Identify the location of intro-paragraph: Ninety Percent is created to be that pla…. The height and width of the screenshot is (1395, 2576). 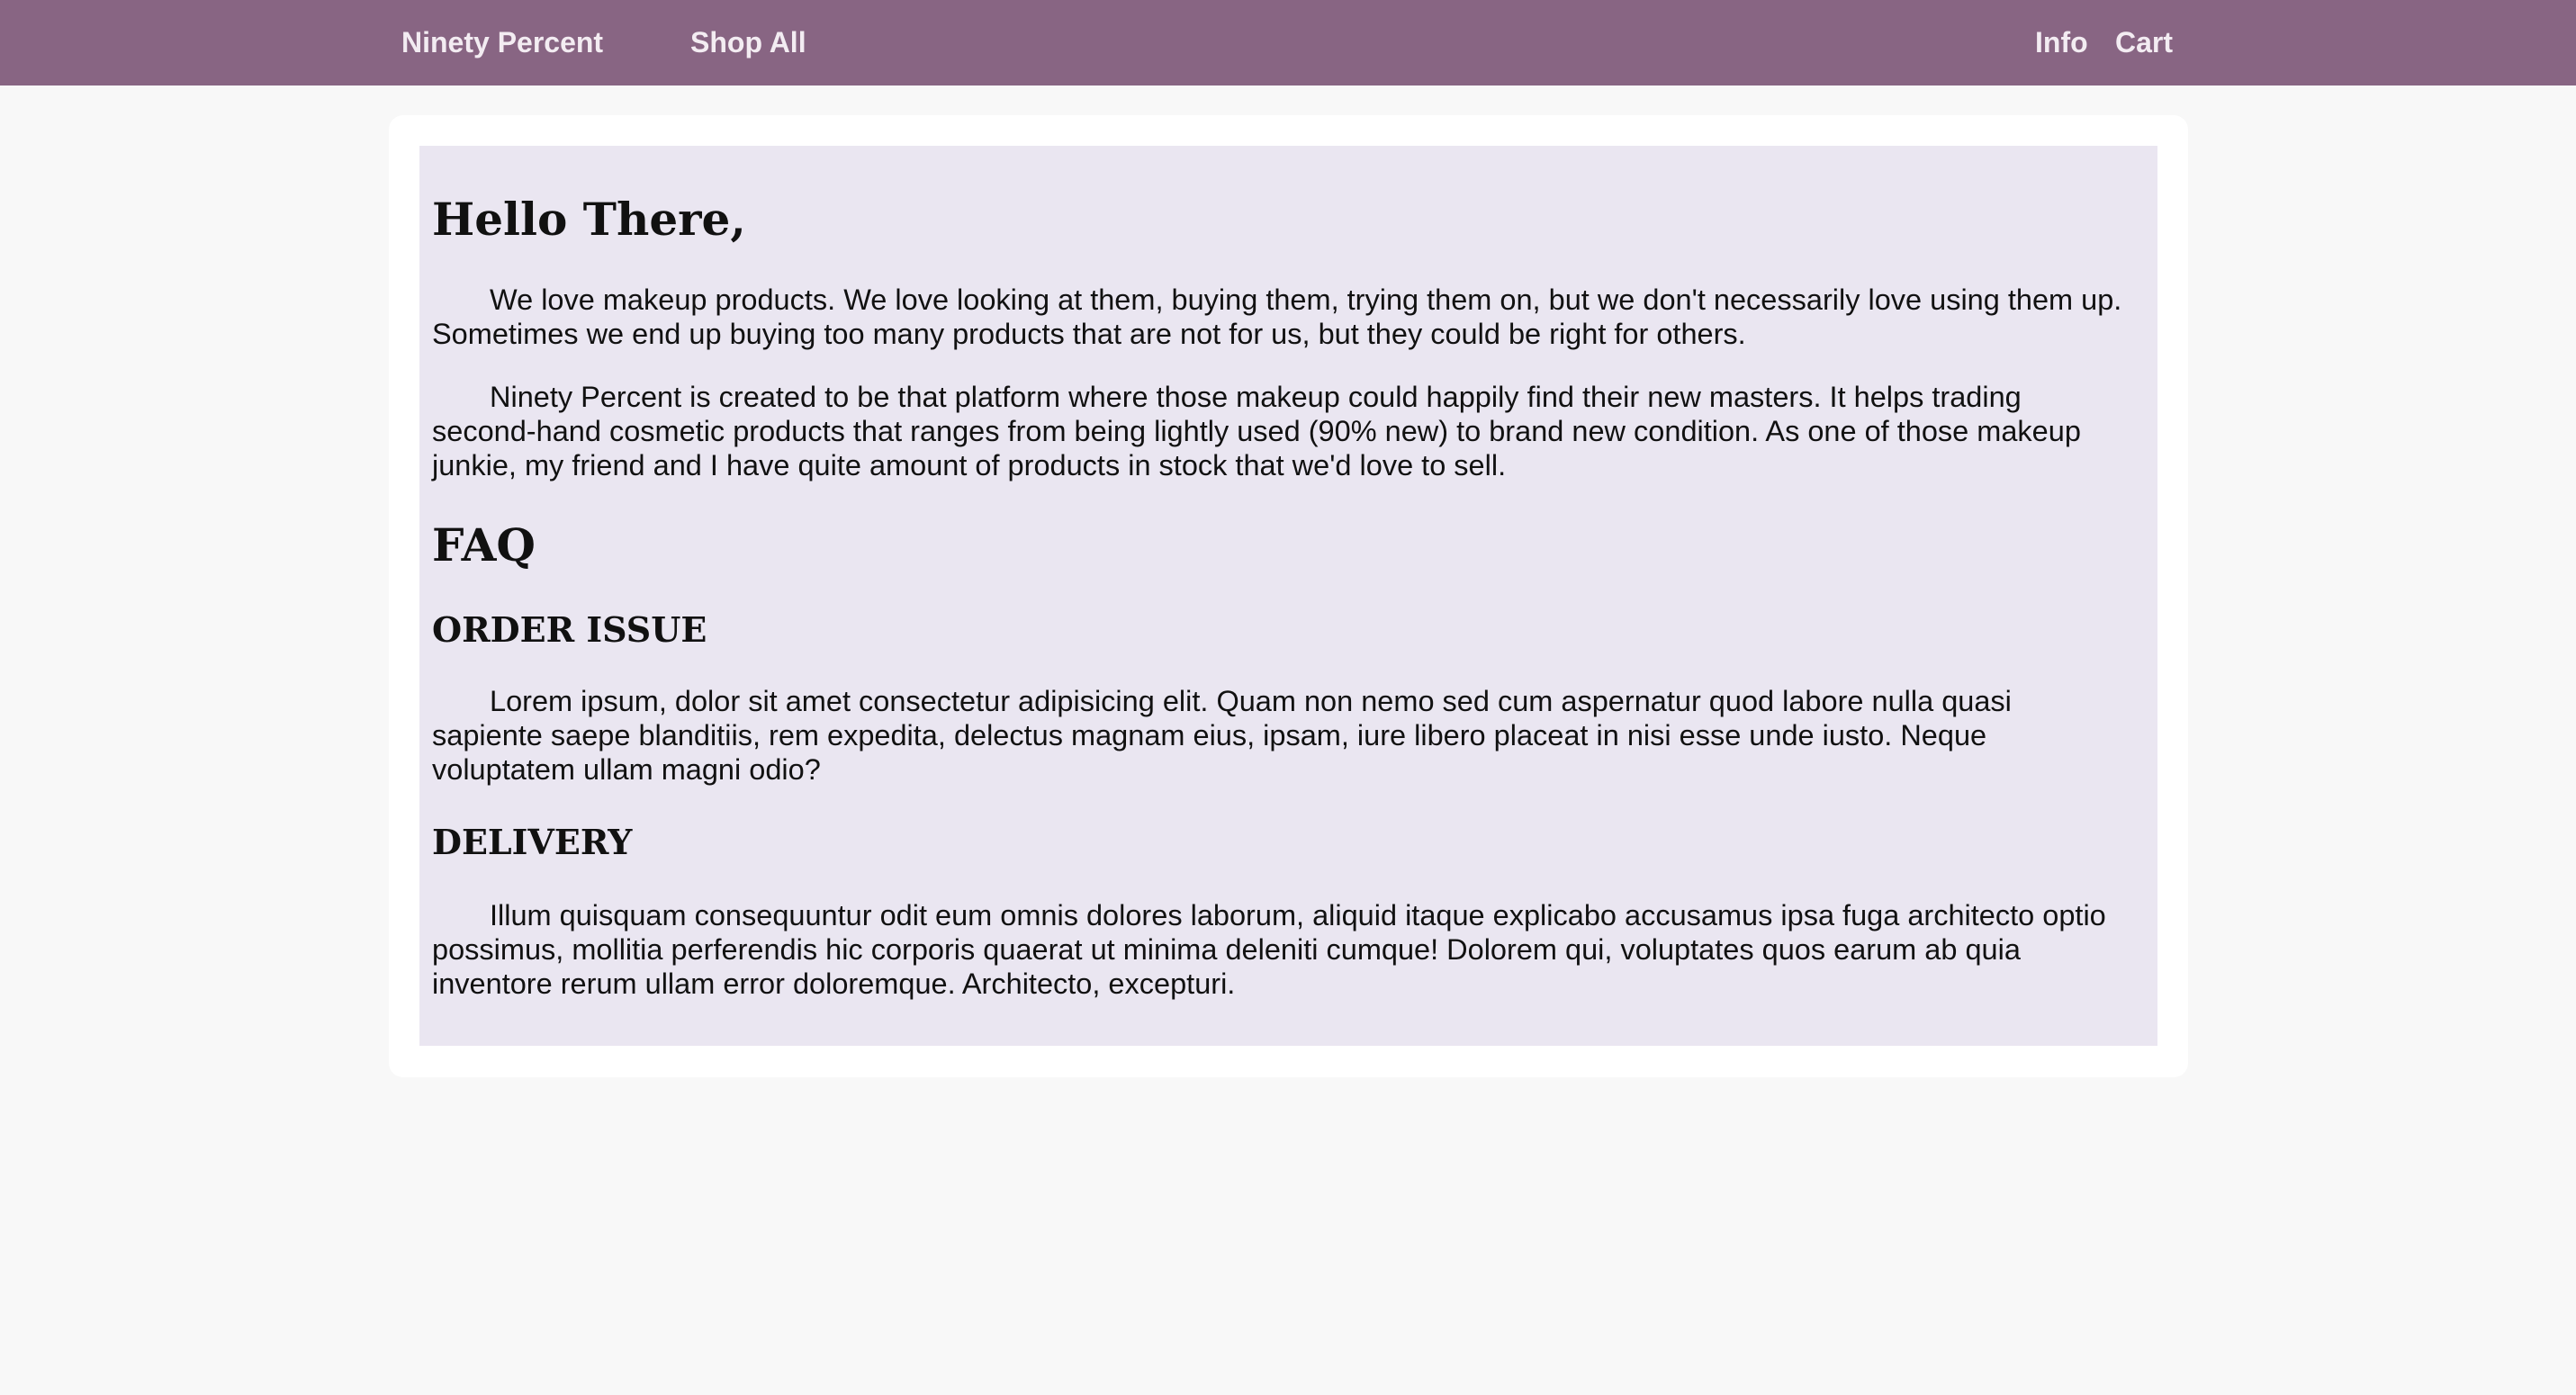
(1256, 431).